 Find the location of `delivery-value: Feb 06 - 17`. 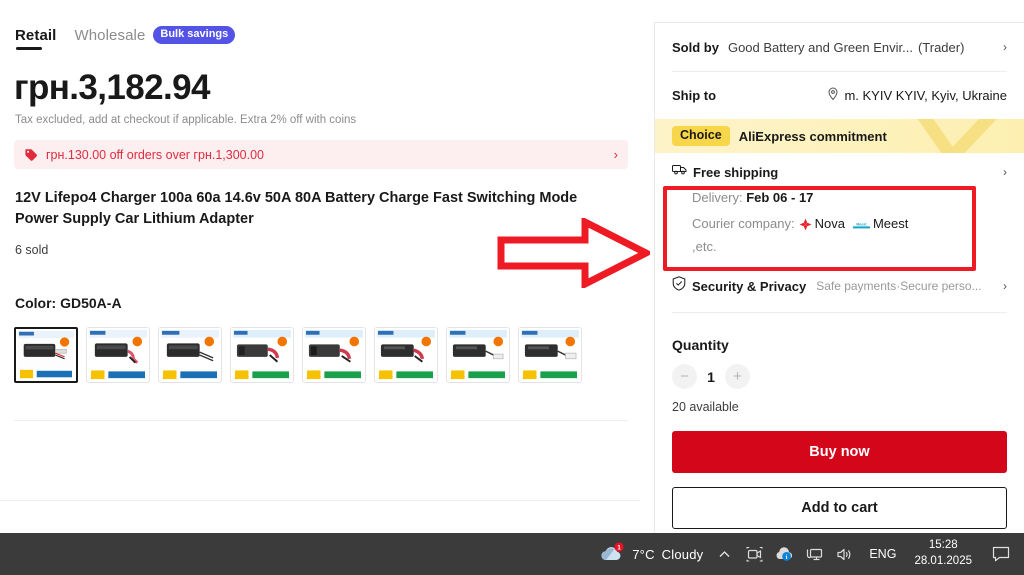

delivery-value: Feb 06 - 17 is located at coordinates (780, 197).